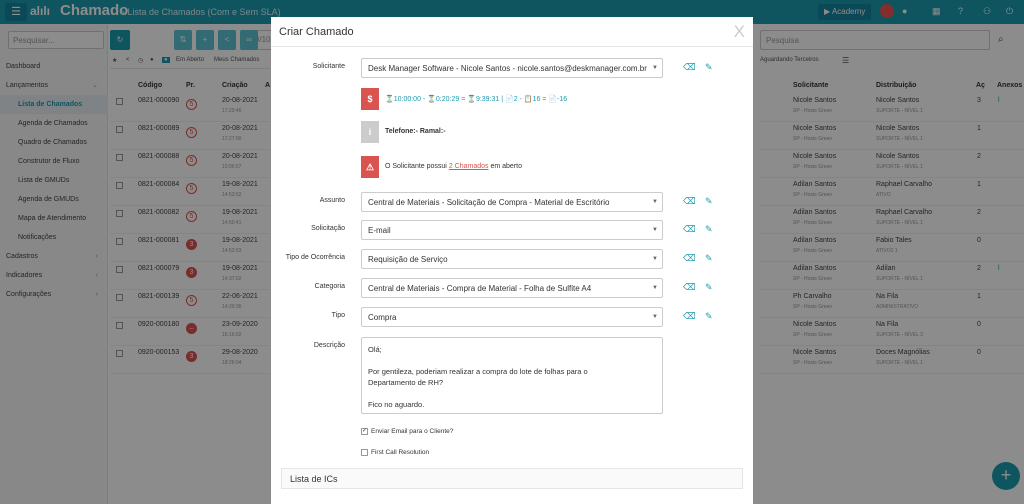  What do you see at coordinates (512, 478) in the screenshot?
I see `ics-section-header: Lista de ICs` at bounding box center [512, 478].